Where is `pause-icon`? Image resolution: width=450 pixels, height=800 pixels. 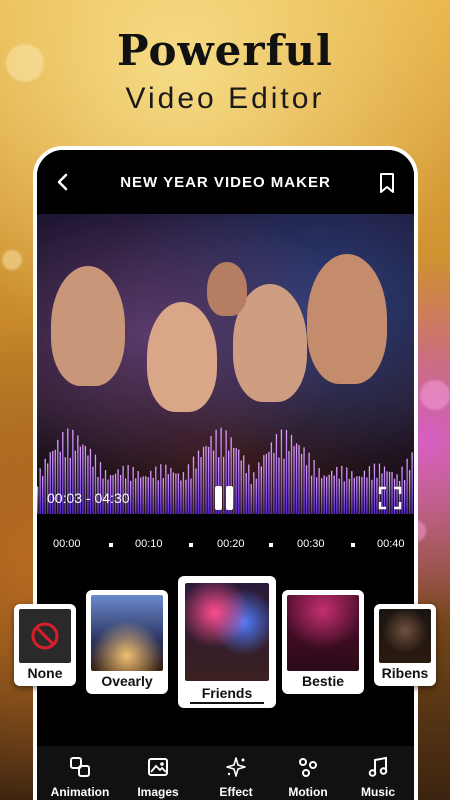 pause-icon is located at coordinates (224, 498).